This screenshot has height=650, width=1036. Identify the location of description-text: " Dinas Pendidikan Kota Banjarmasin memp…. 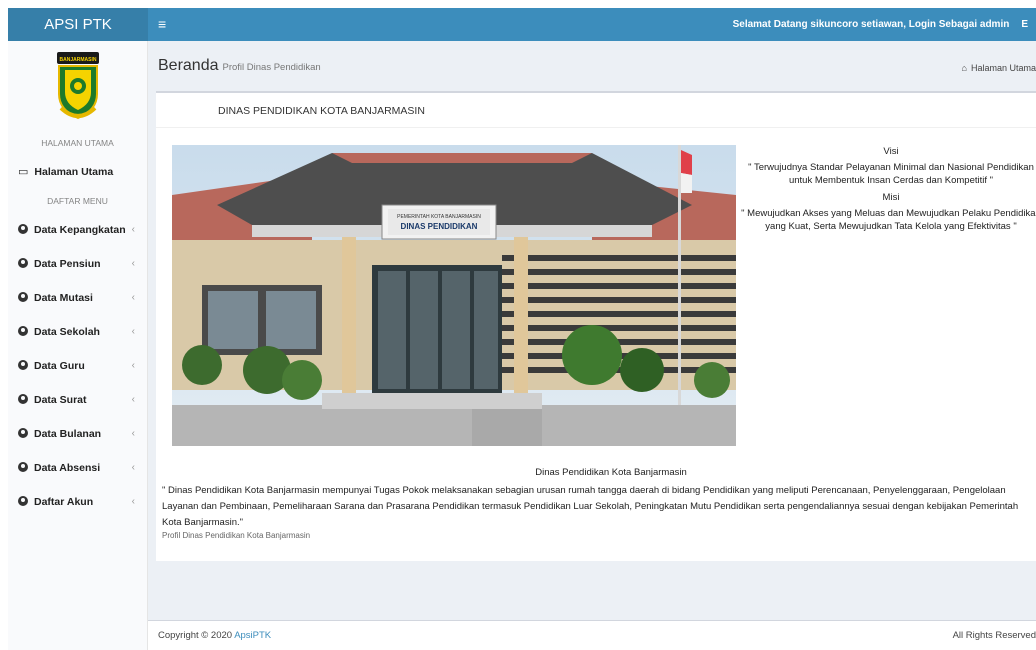
(590, 506).